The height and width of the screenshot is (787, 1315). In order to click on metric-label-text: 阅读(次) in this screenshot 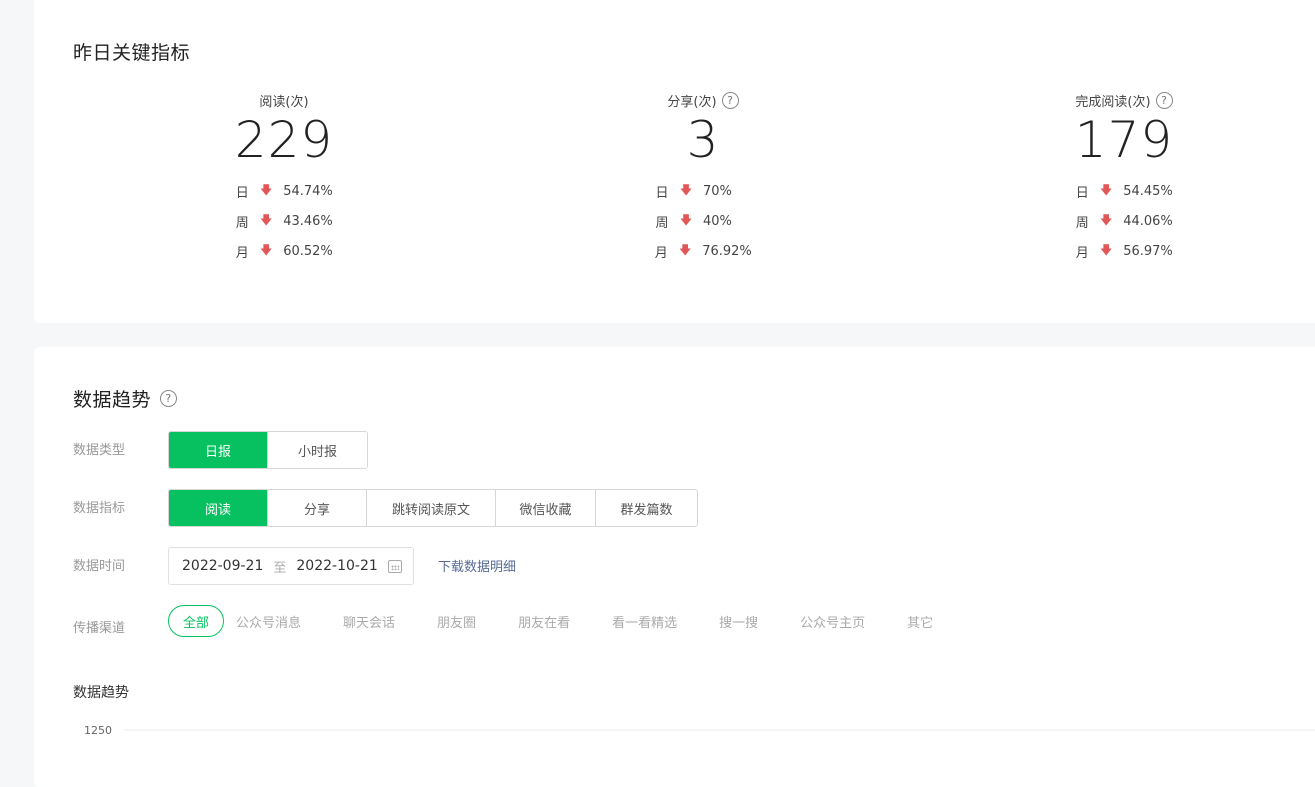, I will do `click(284, 102)`.